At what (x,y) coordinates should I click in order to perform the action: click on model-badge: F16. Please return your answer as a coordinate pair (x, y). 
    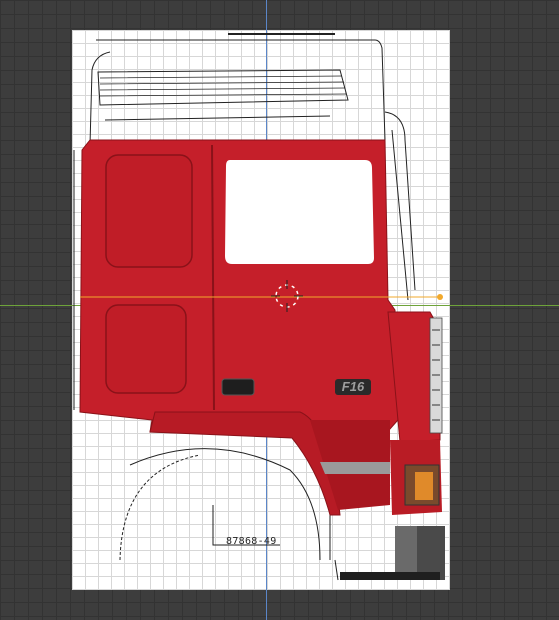
    Looking at the image, I should click on (353, 387).